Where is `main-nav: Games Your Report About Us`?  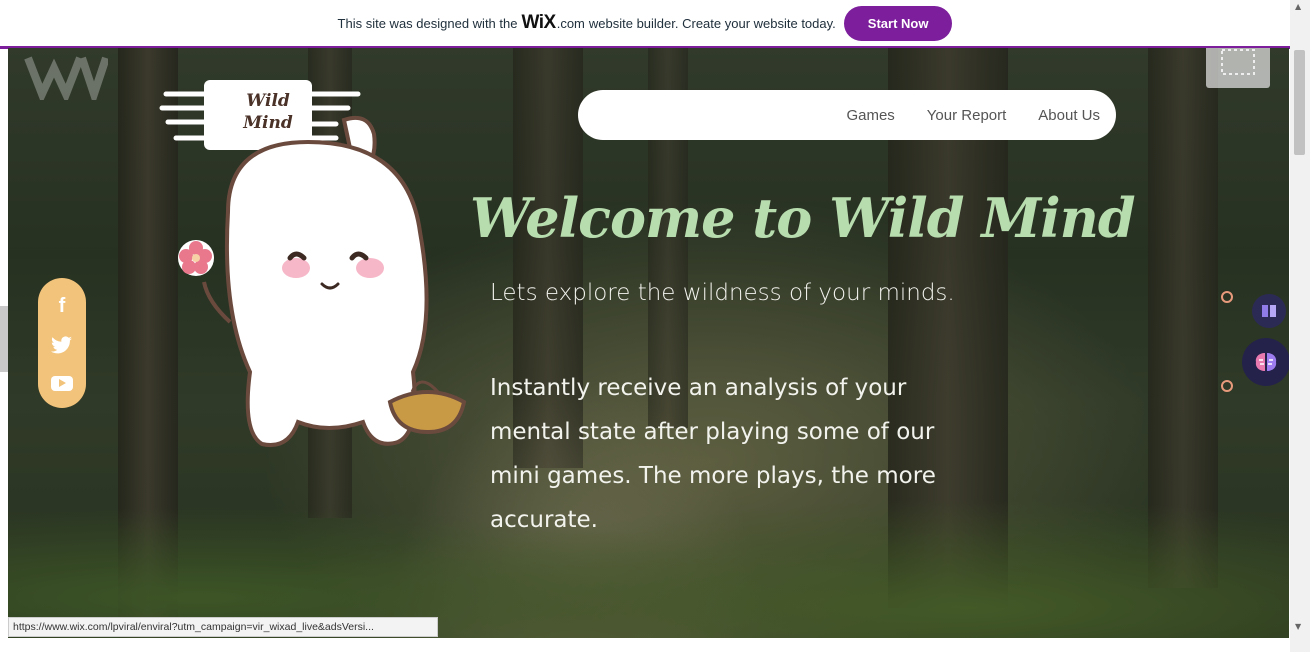
main-nav: Games Your Report About Us is located at coordinates (847, 115).